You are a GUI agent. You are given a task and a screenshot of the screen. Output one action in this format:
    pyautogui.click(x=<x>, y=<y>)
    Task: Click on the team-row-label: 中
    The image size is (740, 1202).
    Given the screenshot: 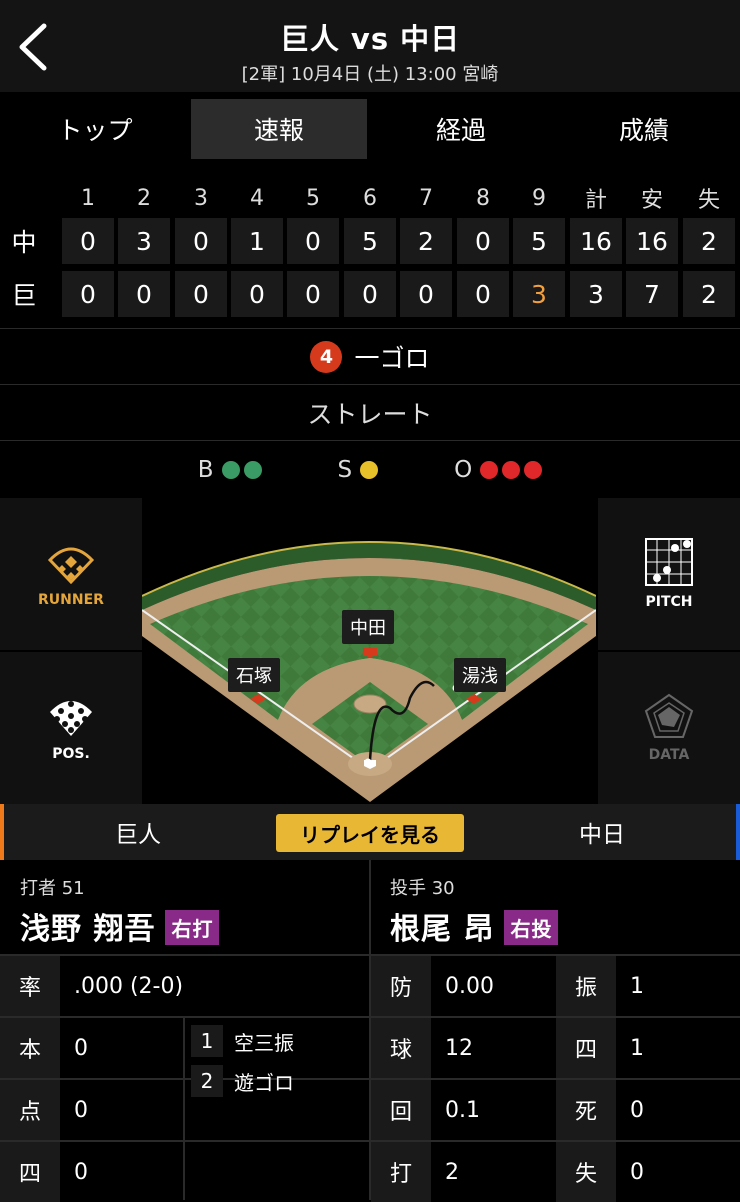 What is the action you would take?
    pyautogui.click(x=24, y=242)
    